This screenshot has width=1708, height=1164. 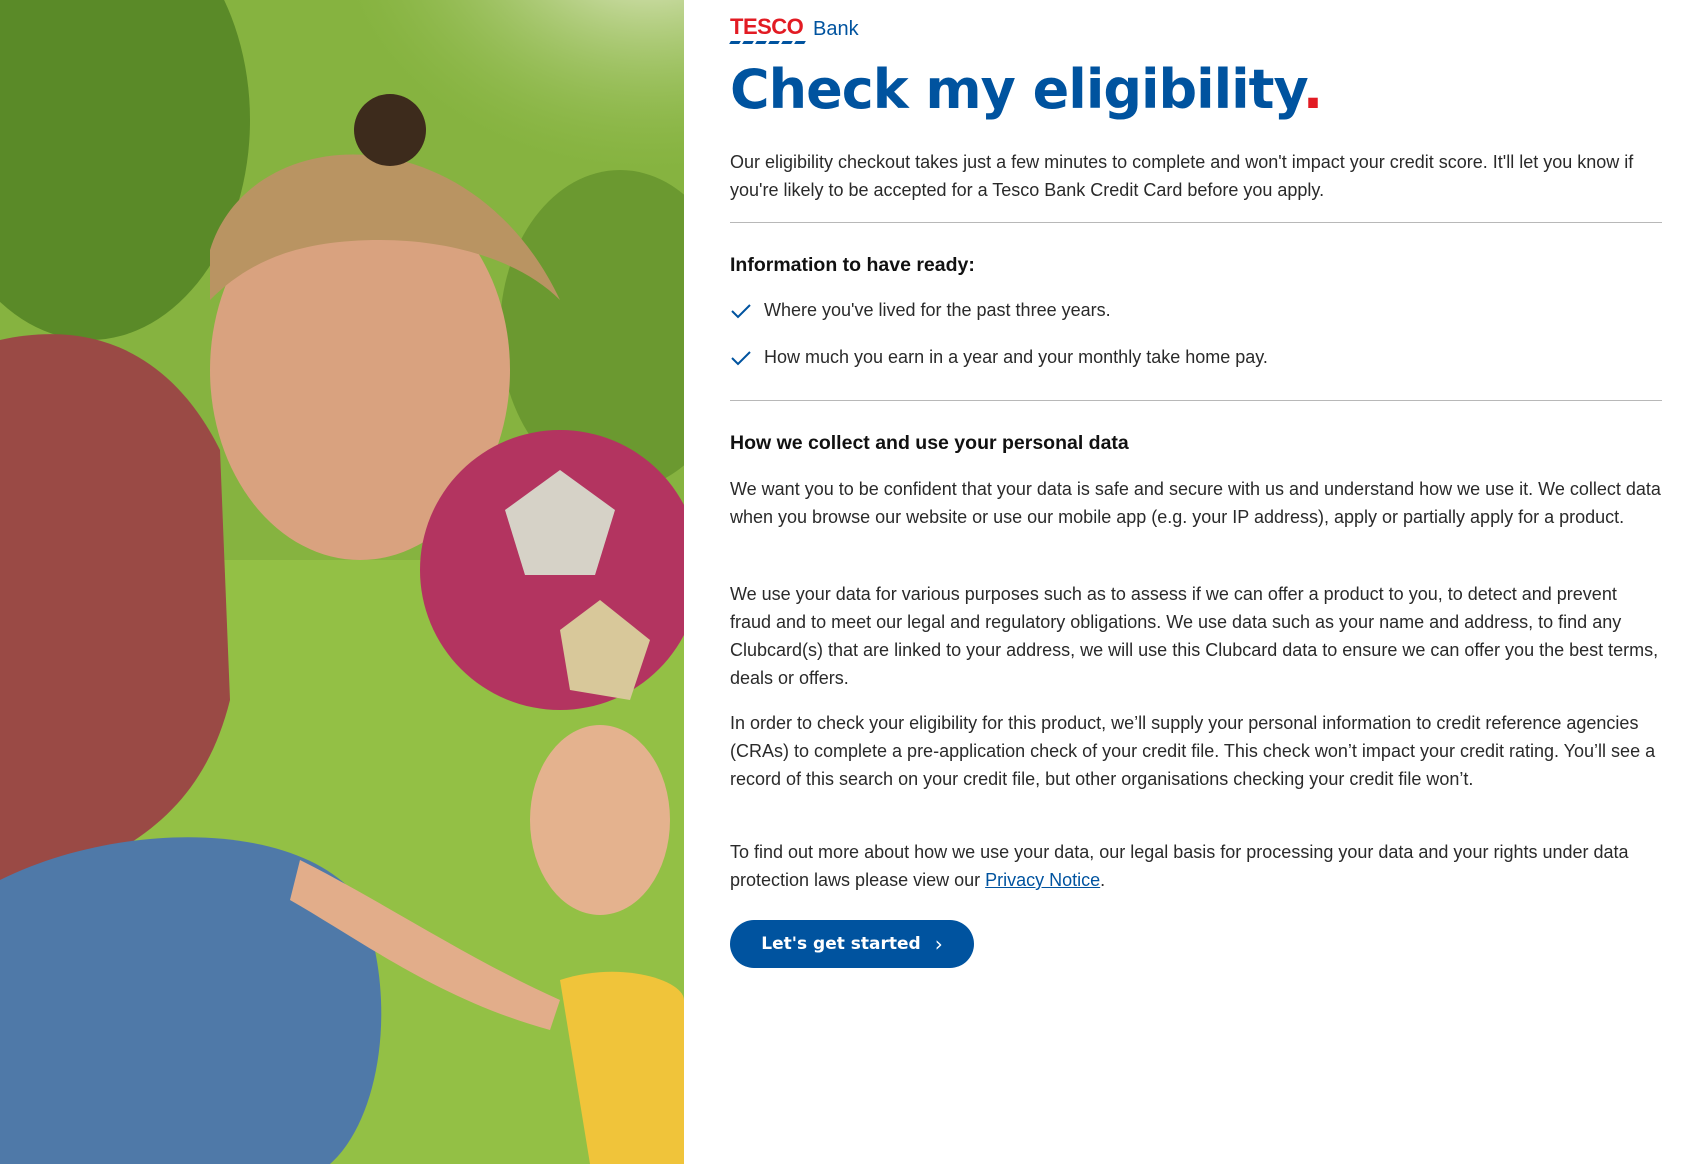 I want to click on privacy-notice-link: Privacy Notice, so click(x=1042, y=880).